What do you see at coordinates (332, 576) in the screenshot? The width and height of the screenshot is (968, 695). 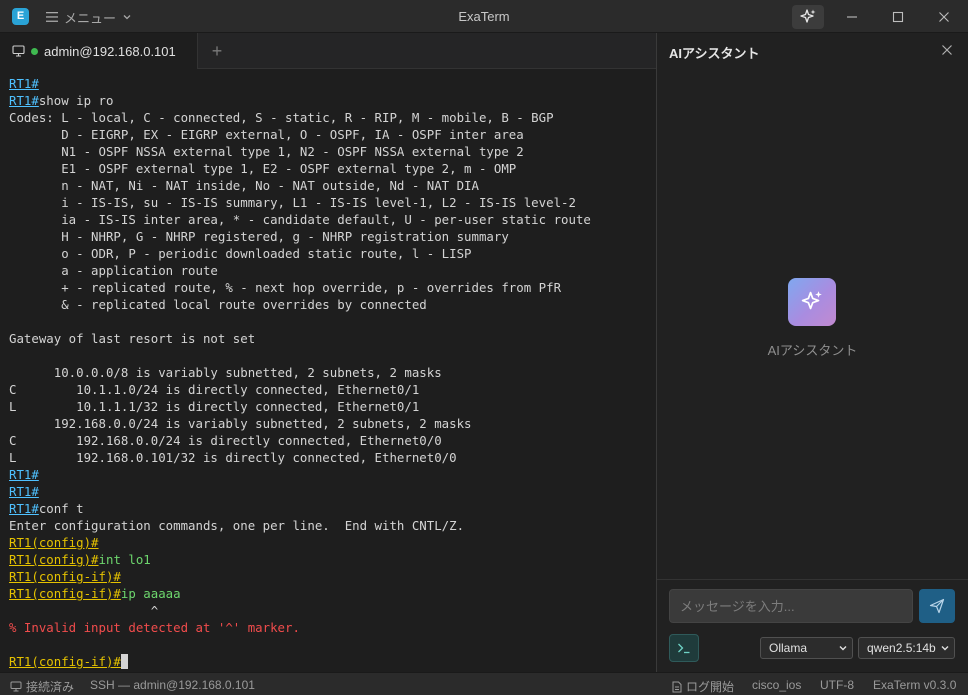 I see `terminal-line: RT1(config-if)#` at bounding box center [332, 576].